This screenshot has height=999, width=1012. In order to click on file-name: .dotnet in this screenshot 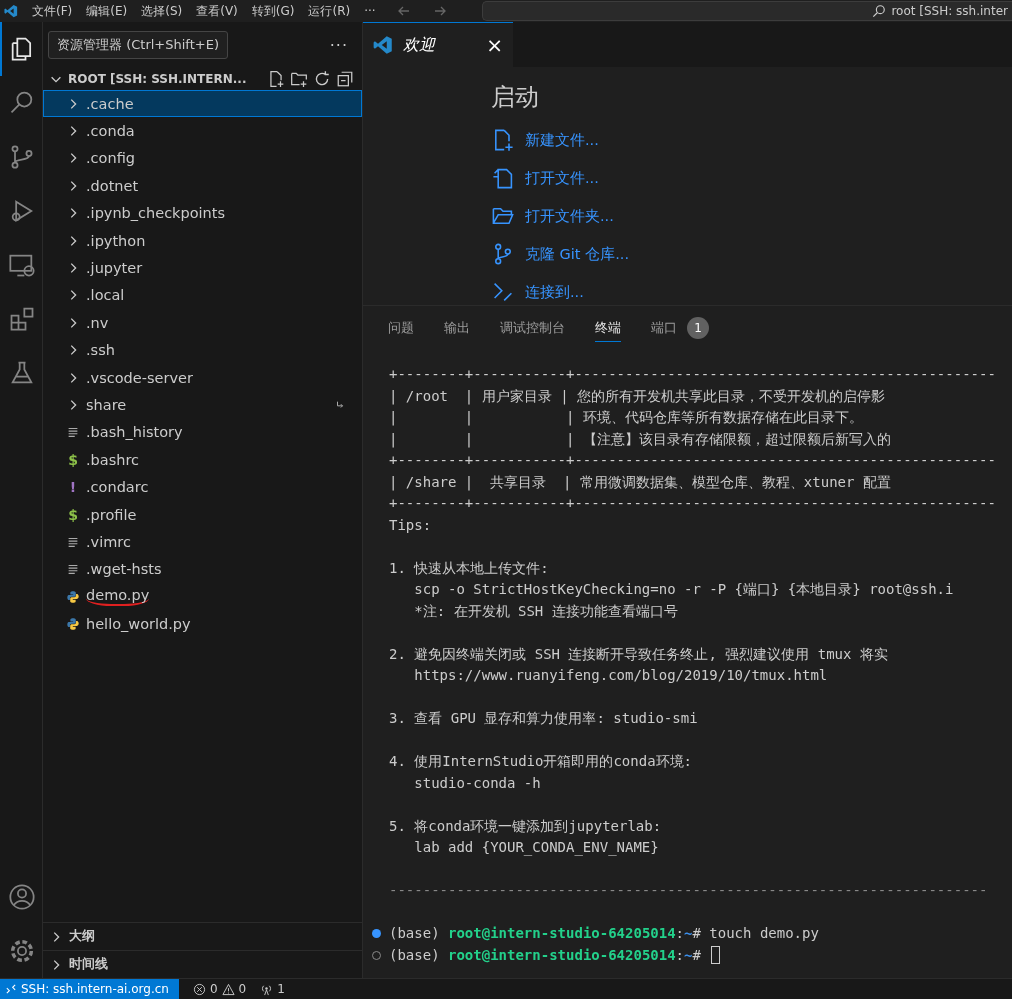, I will do `click(112, 185)`.